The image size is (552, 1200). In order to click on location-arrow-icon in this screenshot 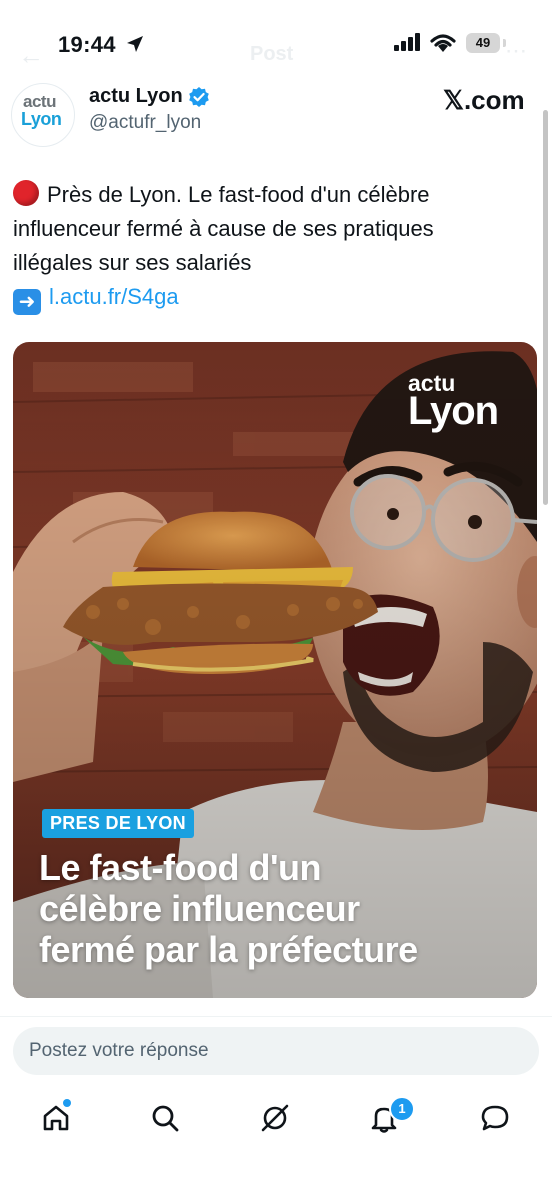, I will do `click(135, 44)`.